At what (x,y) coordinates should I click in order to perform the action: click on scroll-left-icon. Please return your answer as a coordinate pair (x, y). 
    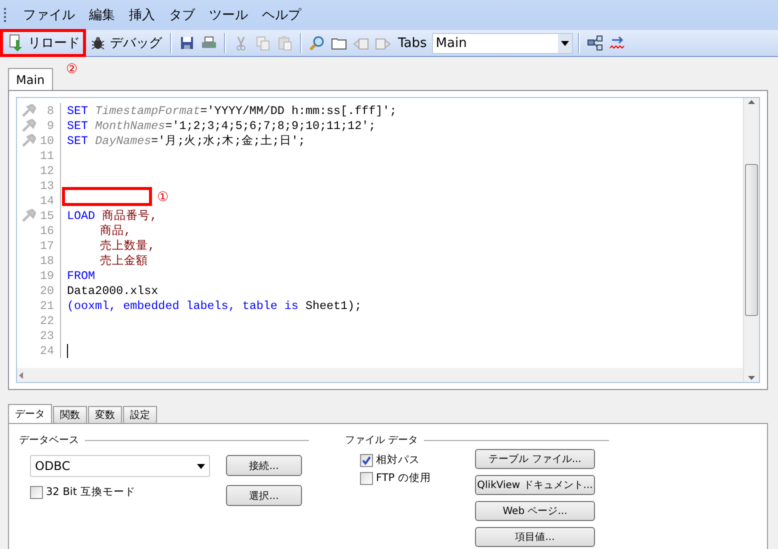
    Looking at the image, I should click on (21, 375).